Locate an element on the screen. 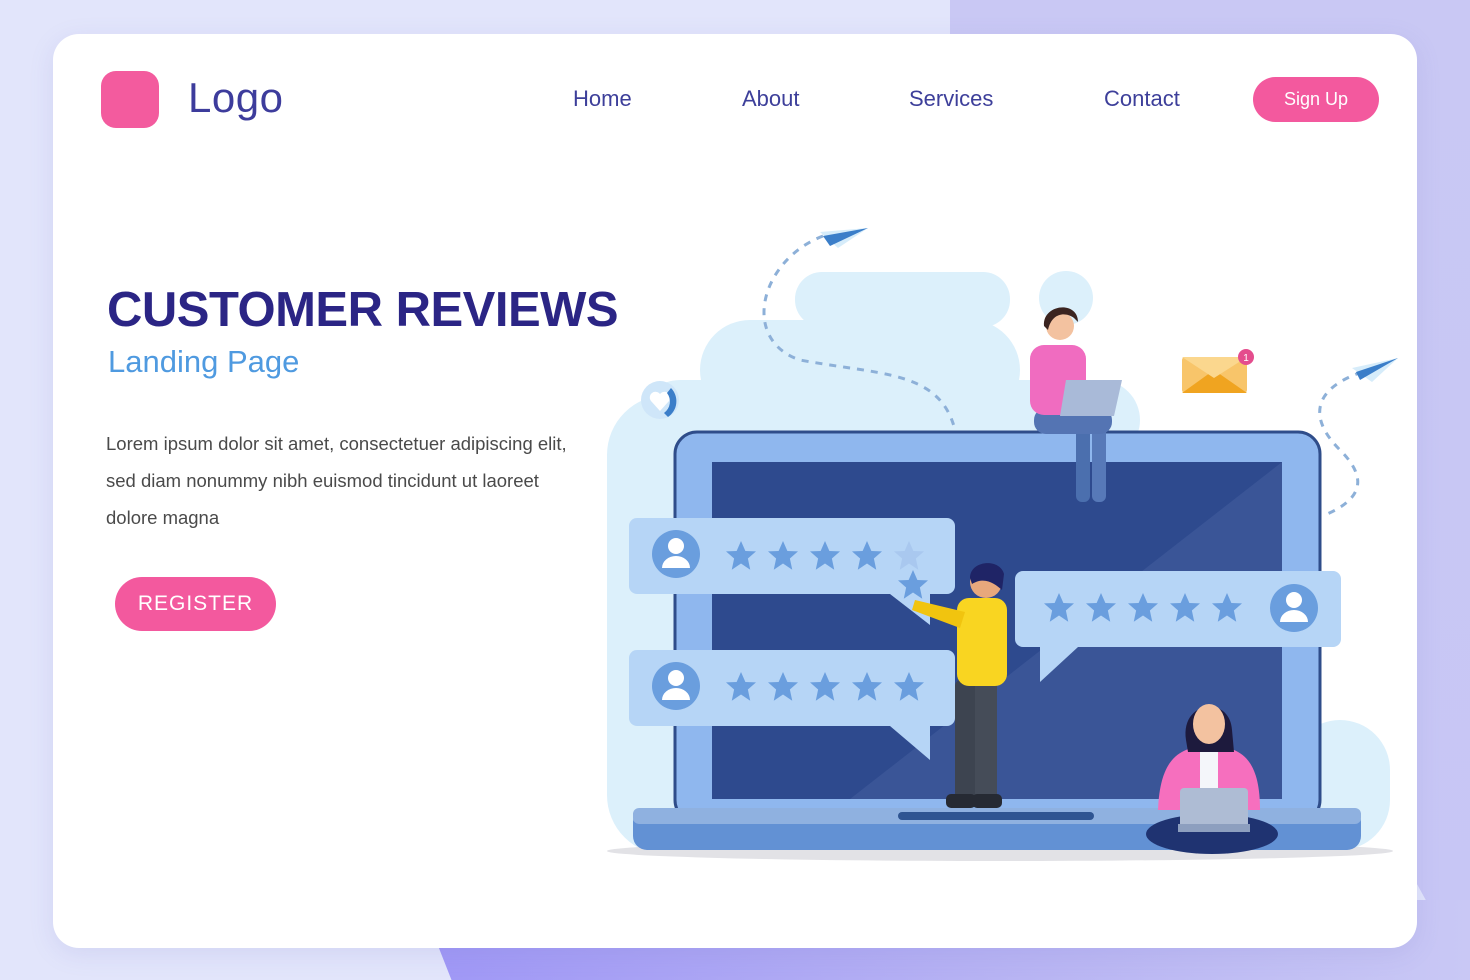 The image size is (1470, 980). hero-description-line: dolore magna is located at coordinates (163, 517).